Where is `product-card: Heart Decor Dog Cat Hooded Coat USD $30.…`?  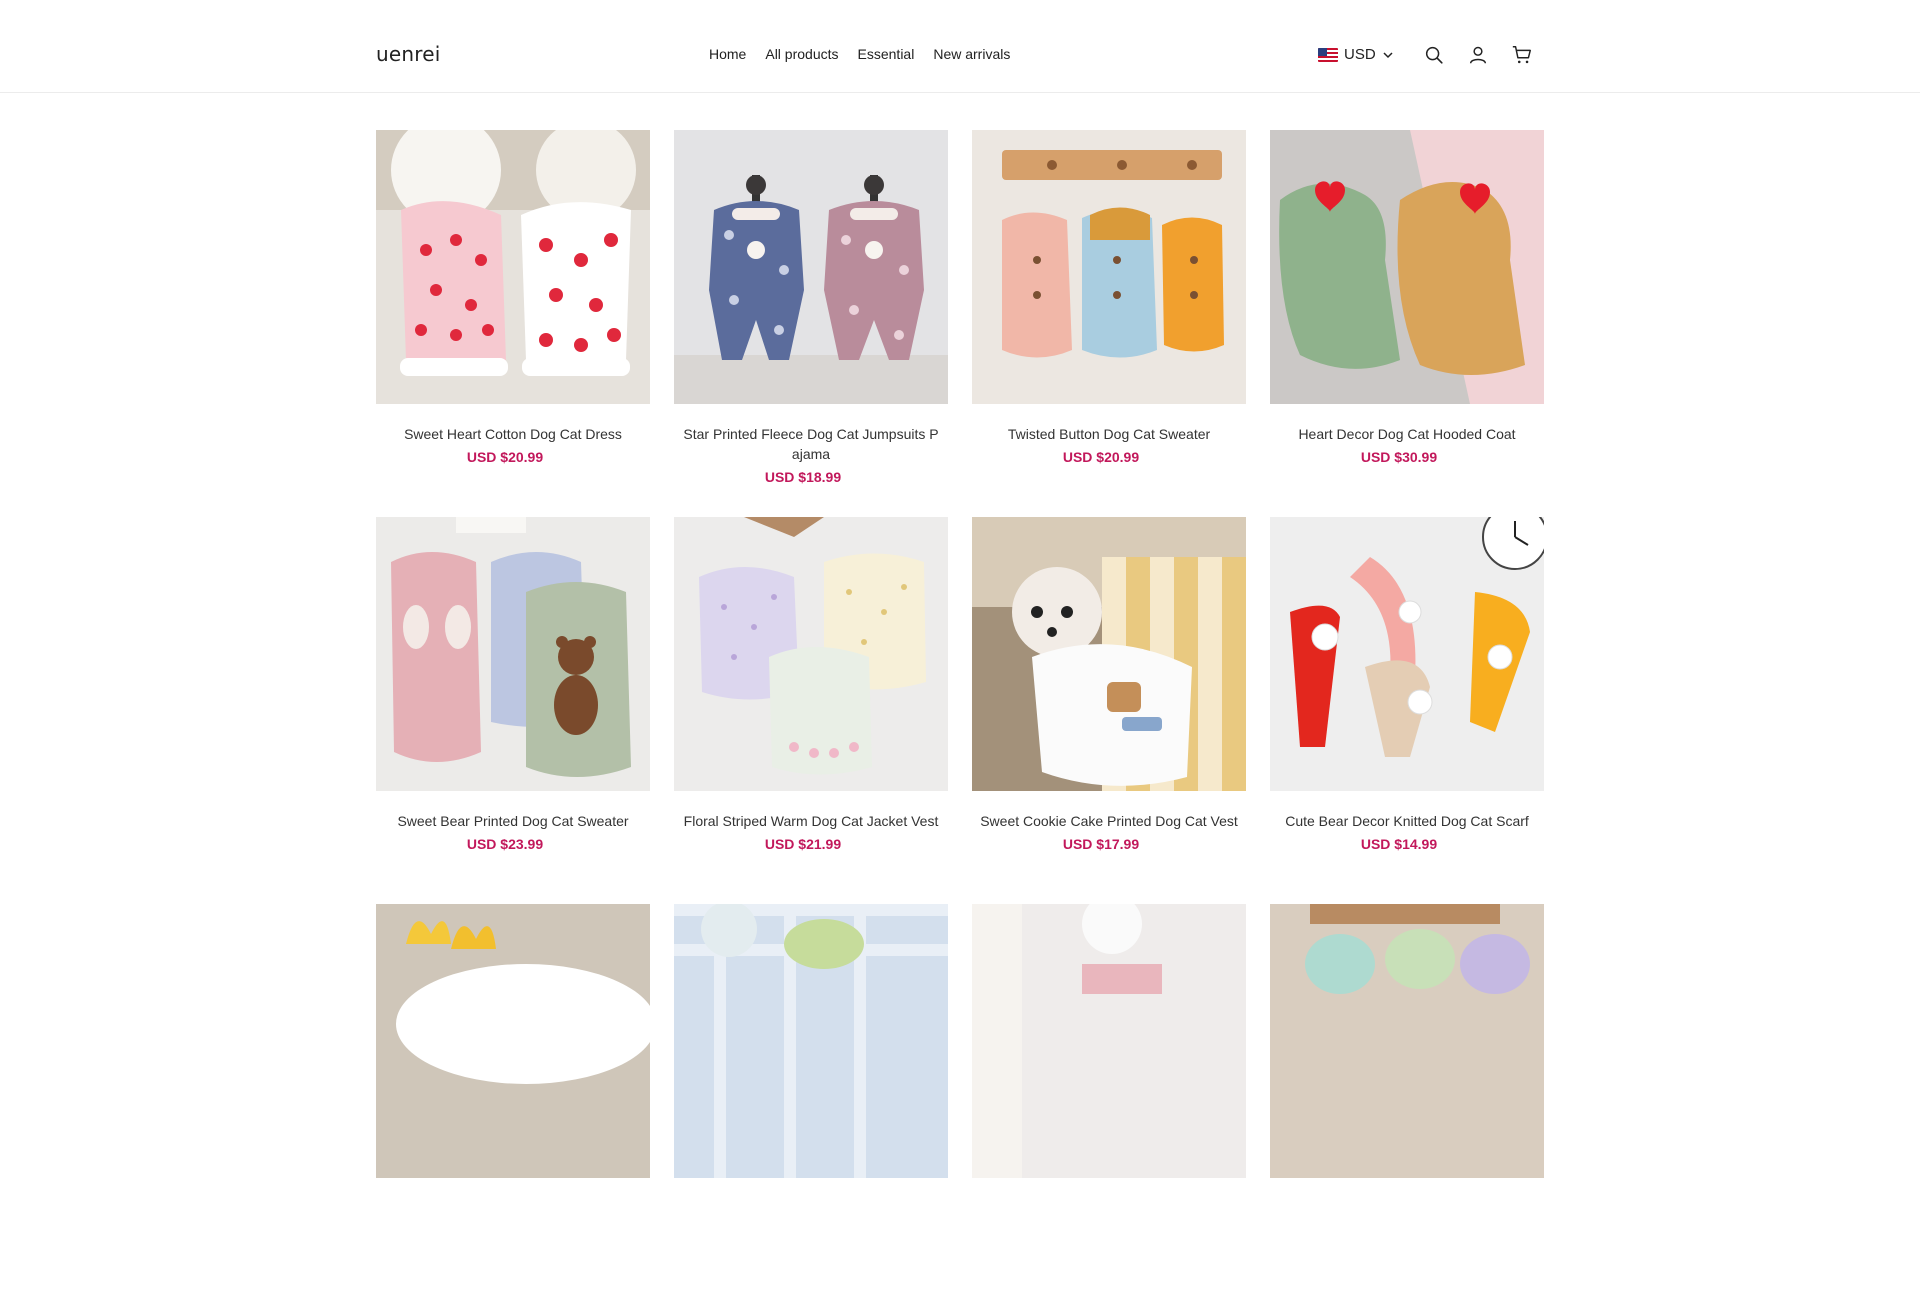
product-card: Heart Decor Dog Cat Hooded Coat USD $30.… is located at coordinates (1407, 323).